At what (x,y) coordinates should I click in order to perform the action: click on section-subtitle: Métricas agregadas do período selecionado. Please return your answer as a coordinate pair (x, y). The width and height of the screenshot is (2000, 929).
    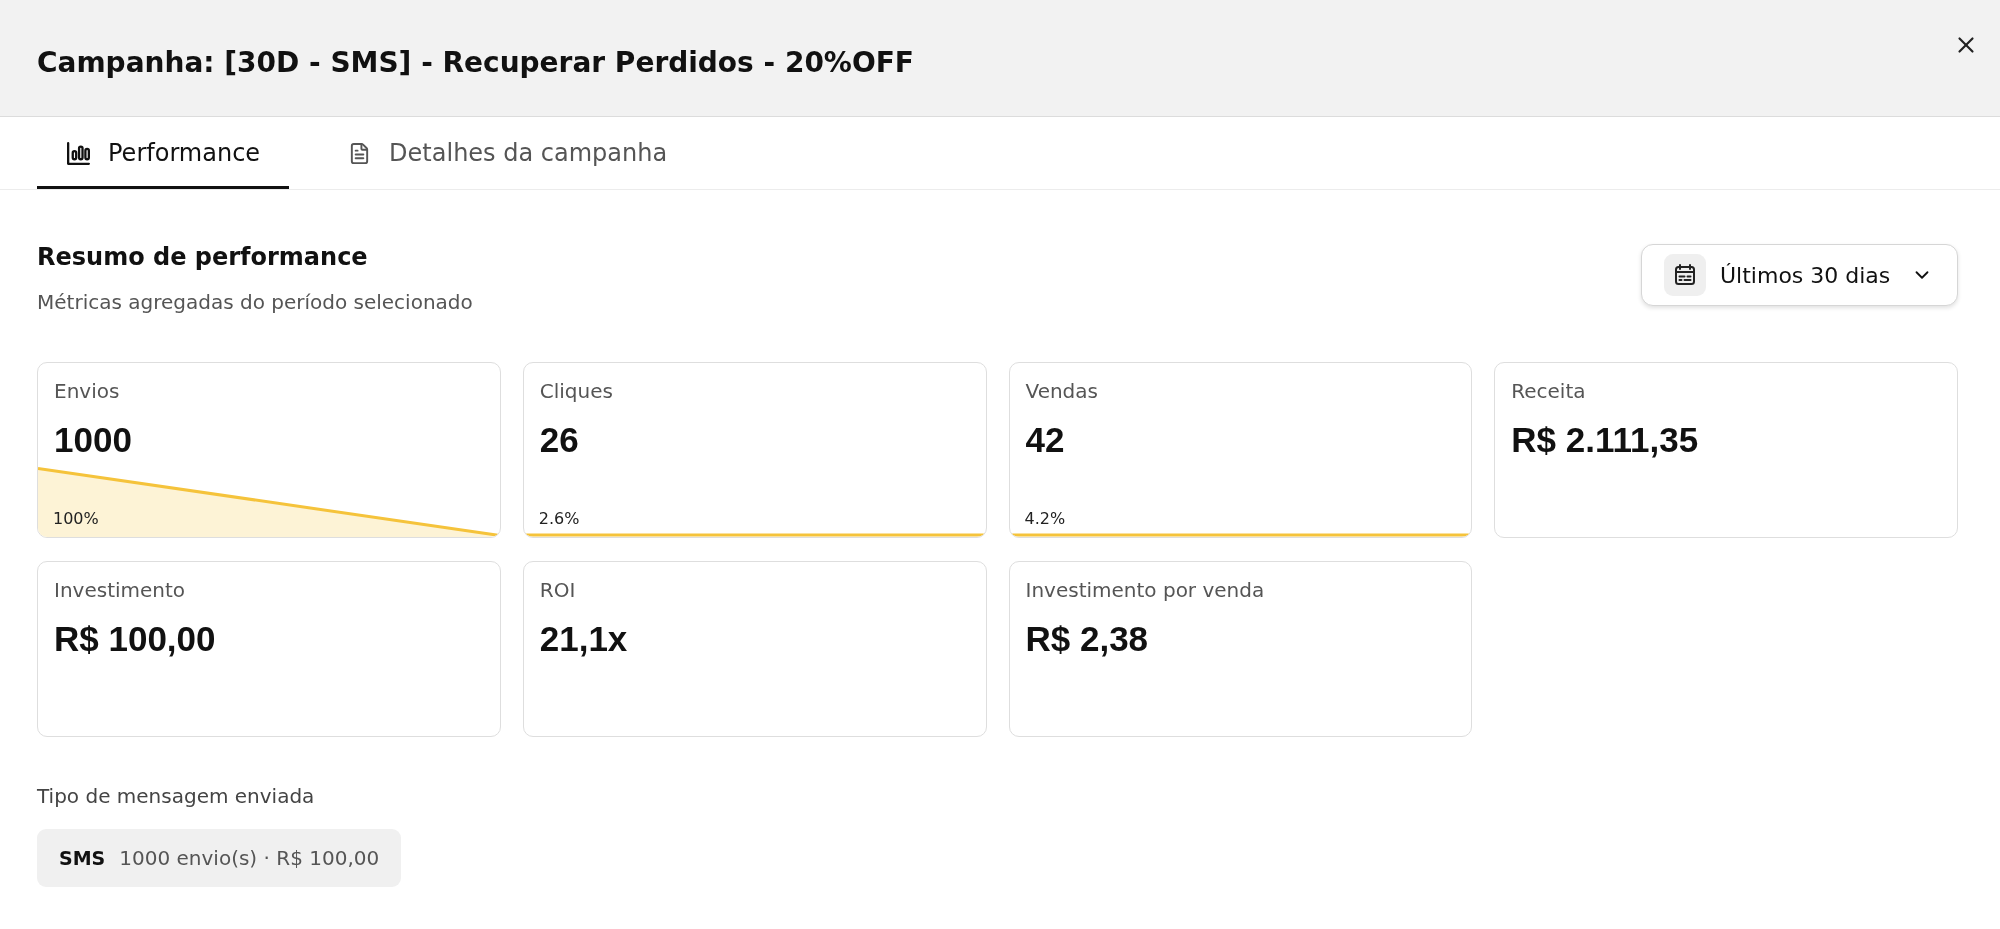
    Looking at the image, I should click on (255, 302).